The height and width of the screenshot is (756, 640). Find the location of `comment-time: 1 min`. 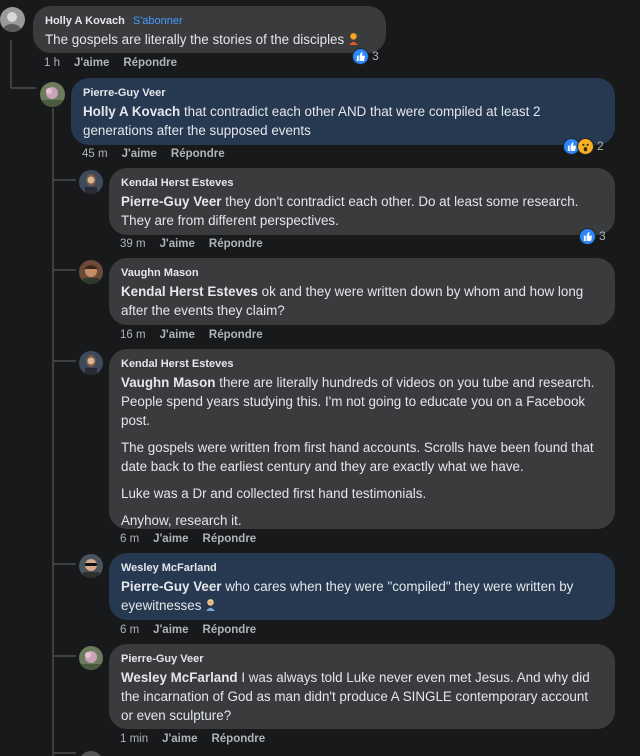

comment-time: 1 min is located at coordinates (134, 739).